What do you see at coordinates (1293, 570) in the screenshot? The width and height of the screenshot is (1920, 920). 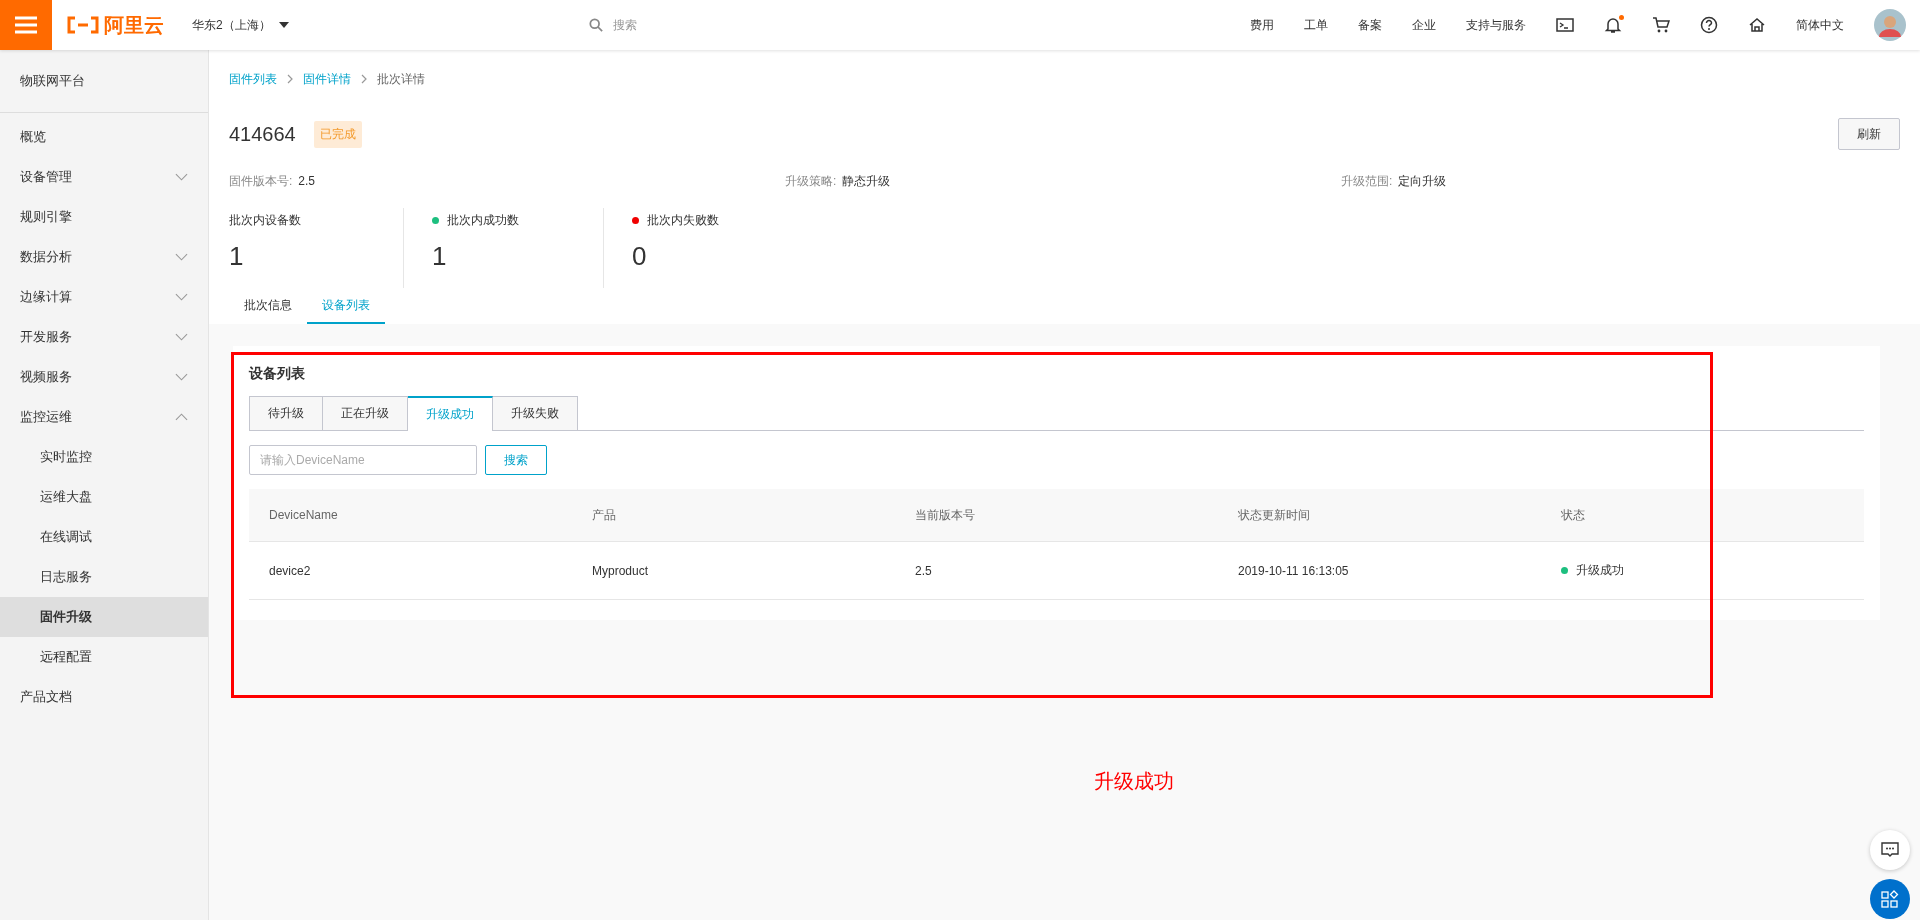 I see `table-cell: 2019-10-11 16:13:05` at bounding box center [1293, 570].